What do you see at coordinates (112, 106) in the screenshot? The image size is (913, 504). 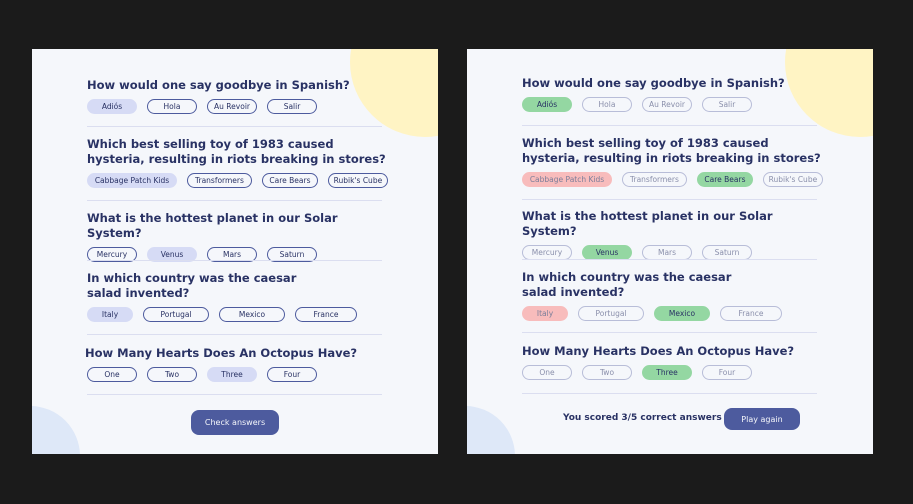 I see `answer-option: Adiós` at bounding box center [112, 106].